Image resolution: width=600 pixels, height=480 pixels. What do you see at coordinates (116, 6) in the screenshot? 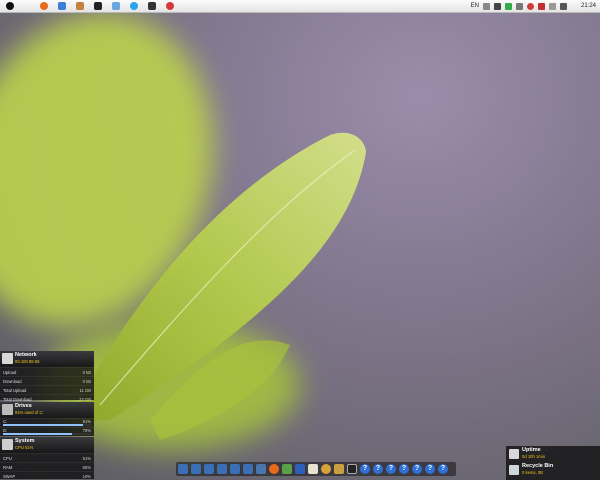
I see `finder-icon` at bounding box center [116, 6].